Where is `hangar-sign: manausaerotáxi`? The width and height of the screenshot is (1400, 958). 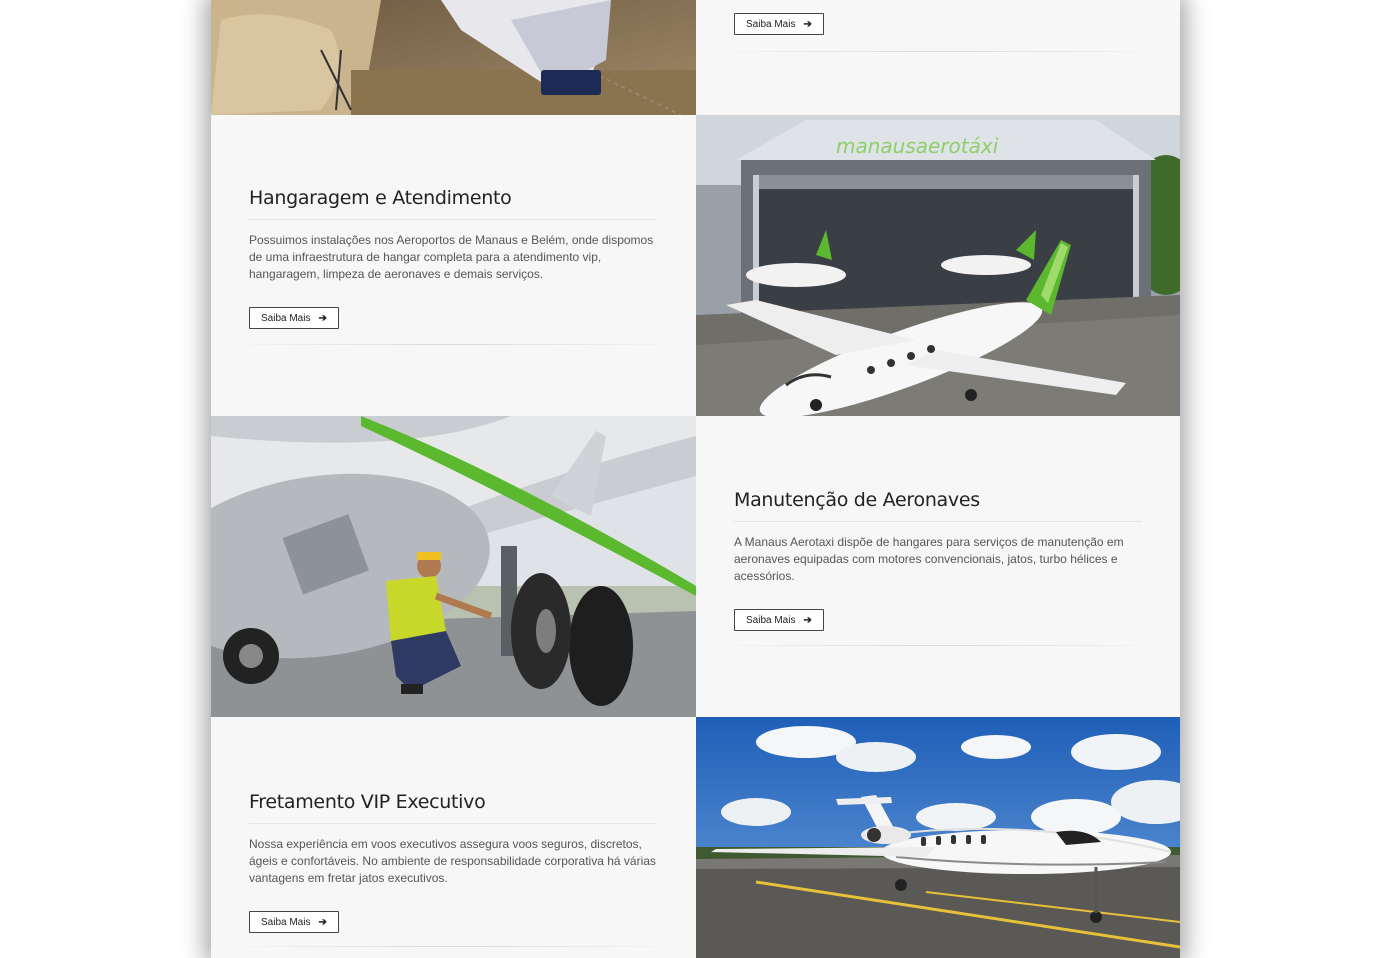 hangar-sign: manausaerotáxi is located at coordinates (917, 146).